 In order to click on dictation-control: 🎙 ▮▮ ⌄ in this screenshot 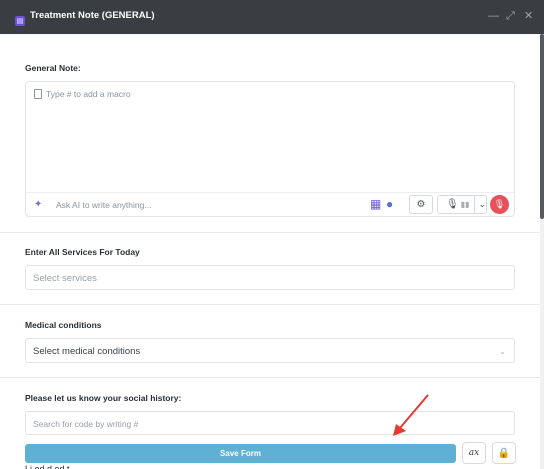, I will do `click(462, 204)`.